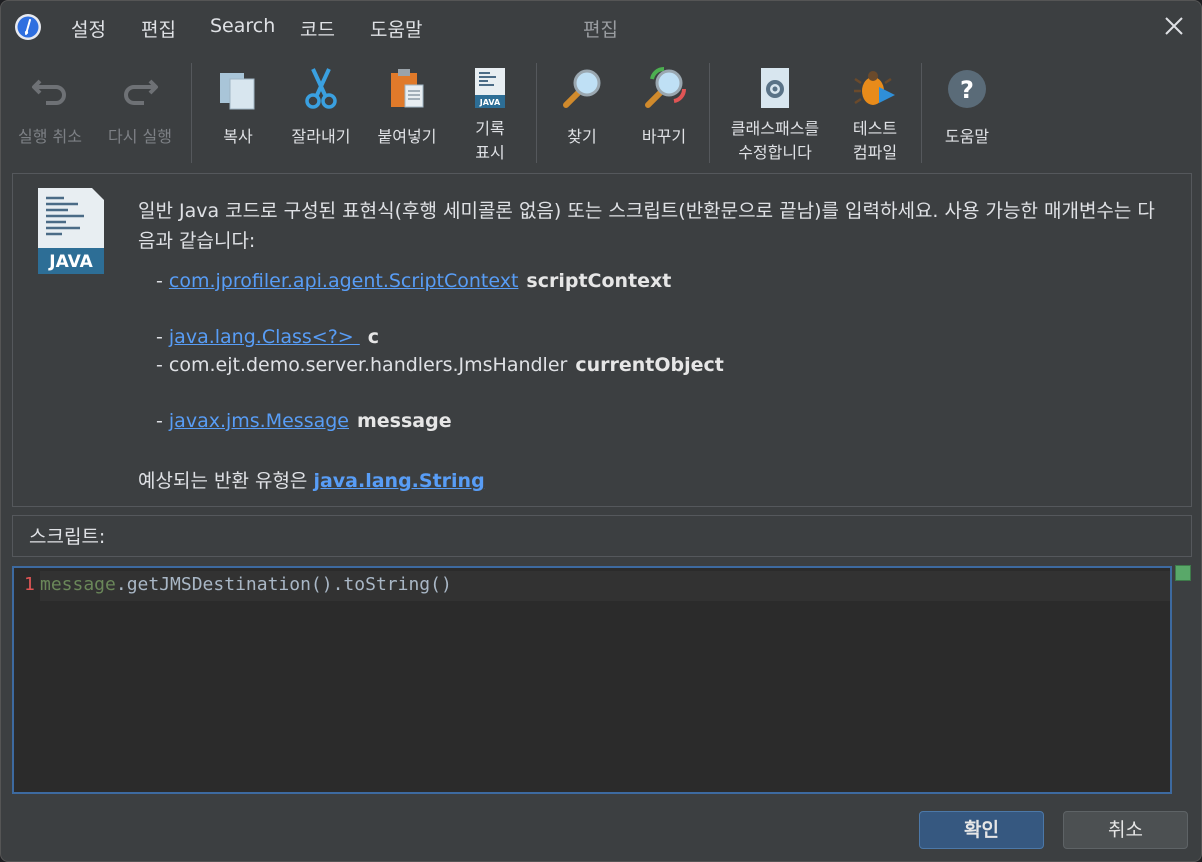  Describe the element at coordinates (967, 113) in the screenshot. I see `help-button: ? 도움말` at that location.